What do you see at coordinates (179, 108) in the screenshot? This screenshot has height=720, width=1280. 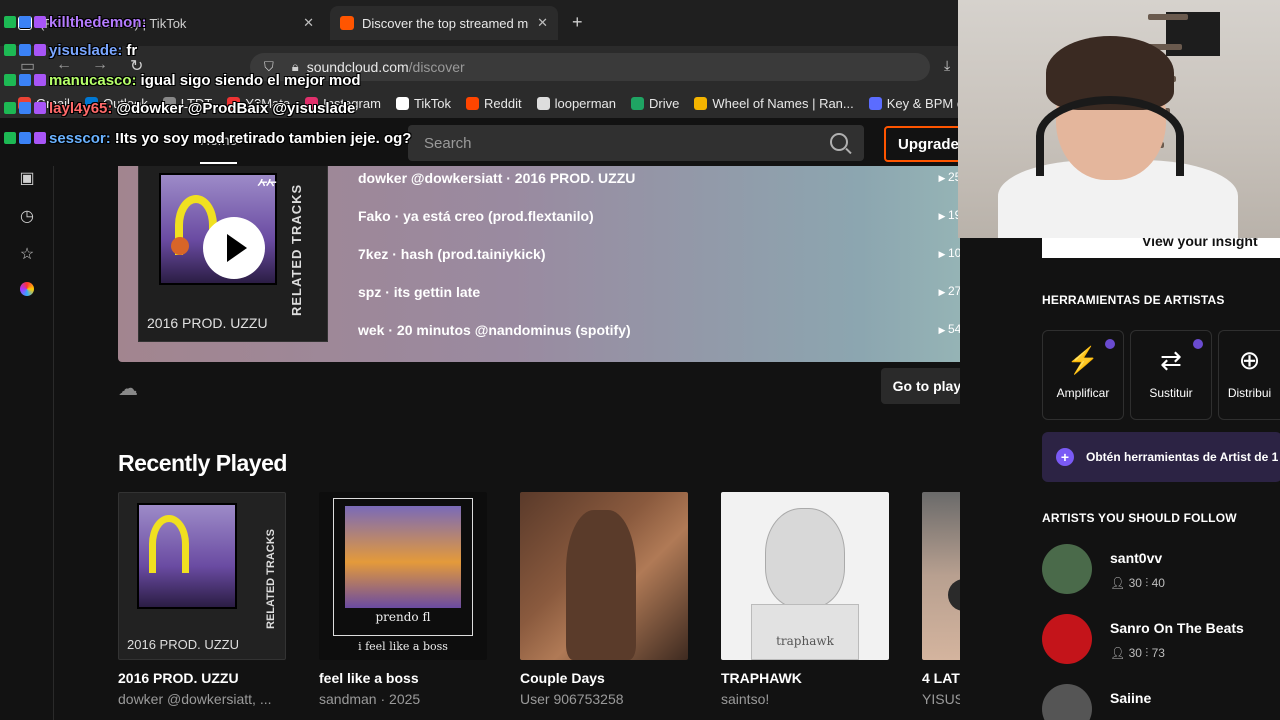 I see `chat-message: layl4y65: @dowker @ProdBaix @yisuslade` at bounding box center [179, 108].